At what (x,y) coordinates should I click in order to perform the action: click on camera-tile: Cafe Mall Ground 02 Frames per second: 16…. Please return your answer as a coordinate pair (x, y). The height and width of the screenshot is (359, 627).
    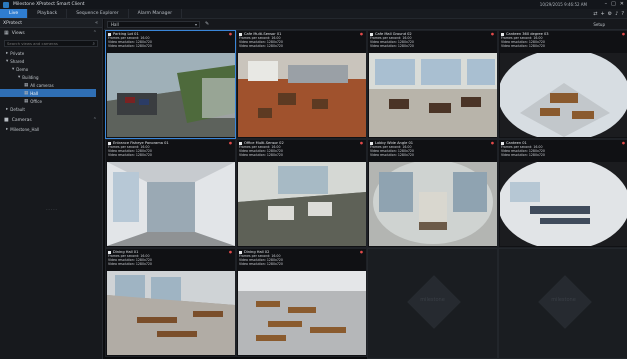
    Looking at the image, I should click on (432, 84).